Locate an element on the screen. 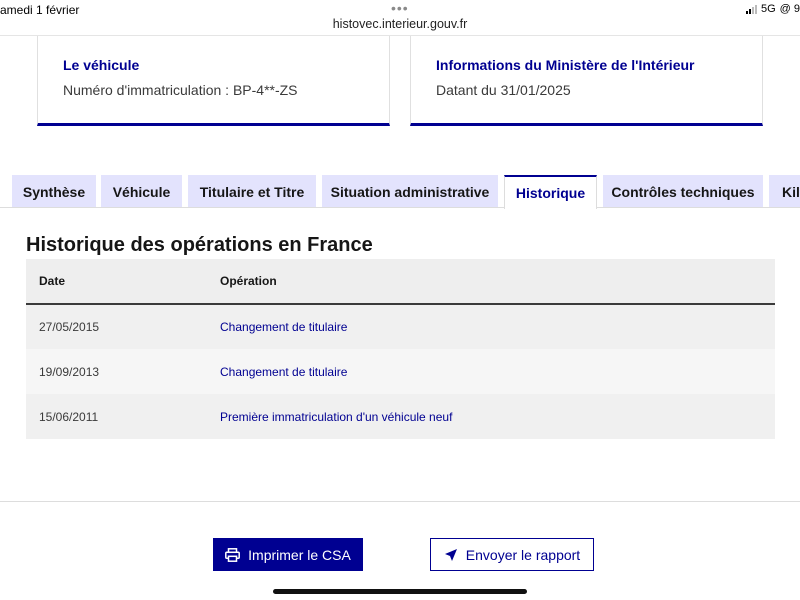 The width and height of the screenshot is (800, 600). registration-number: Numéro d'immatriculation : BP-4**-ZS is located at coordinates (180, 90).